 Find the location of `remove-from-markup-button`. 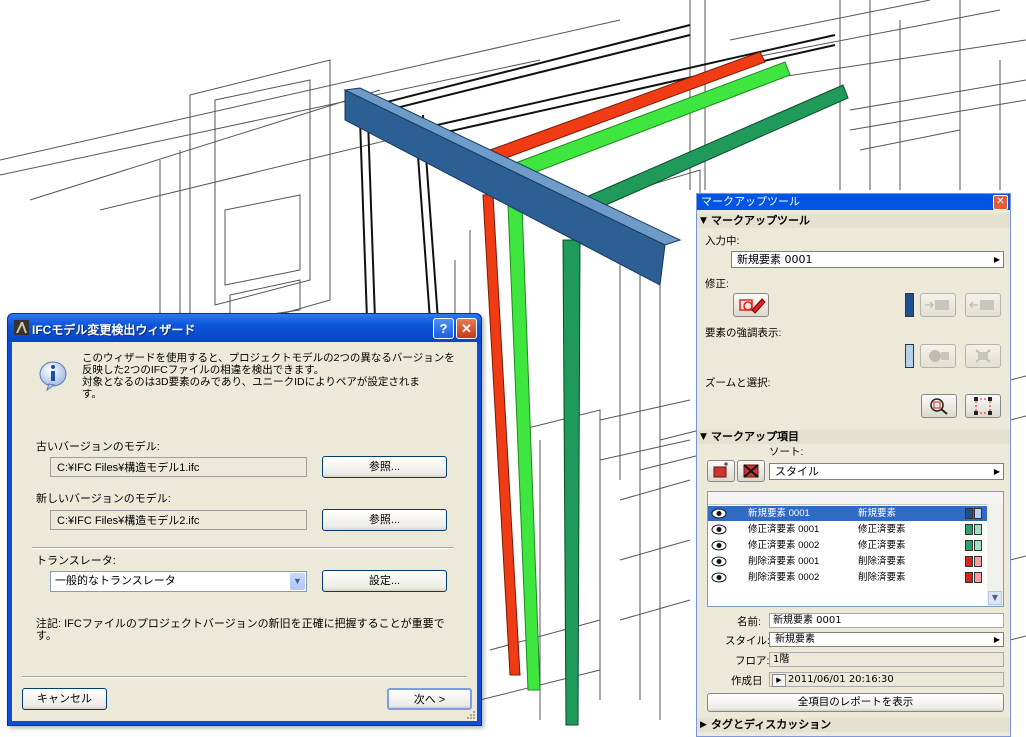

remove-from-markup-button is located at coordinates (983, 305).